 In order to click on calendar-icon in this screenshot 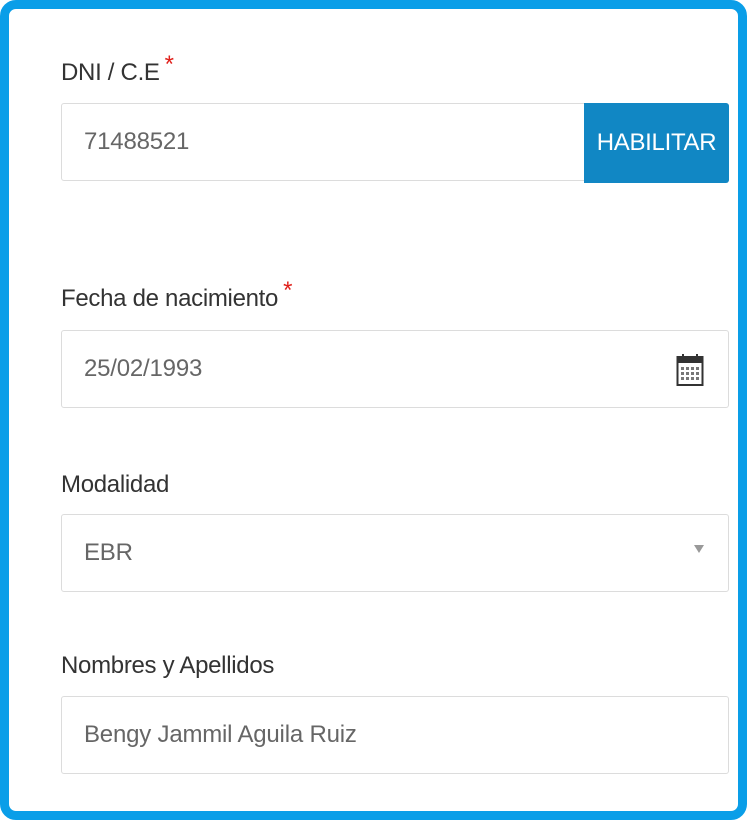, I will do `click(690, 370)`.